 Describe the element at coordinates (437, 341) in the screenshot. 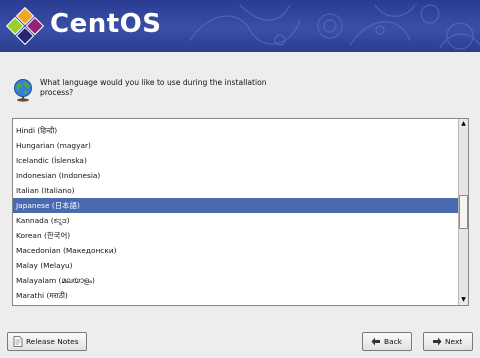

I see `next-arrow-icon` at that location.